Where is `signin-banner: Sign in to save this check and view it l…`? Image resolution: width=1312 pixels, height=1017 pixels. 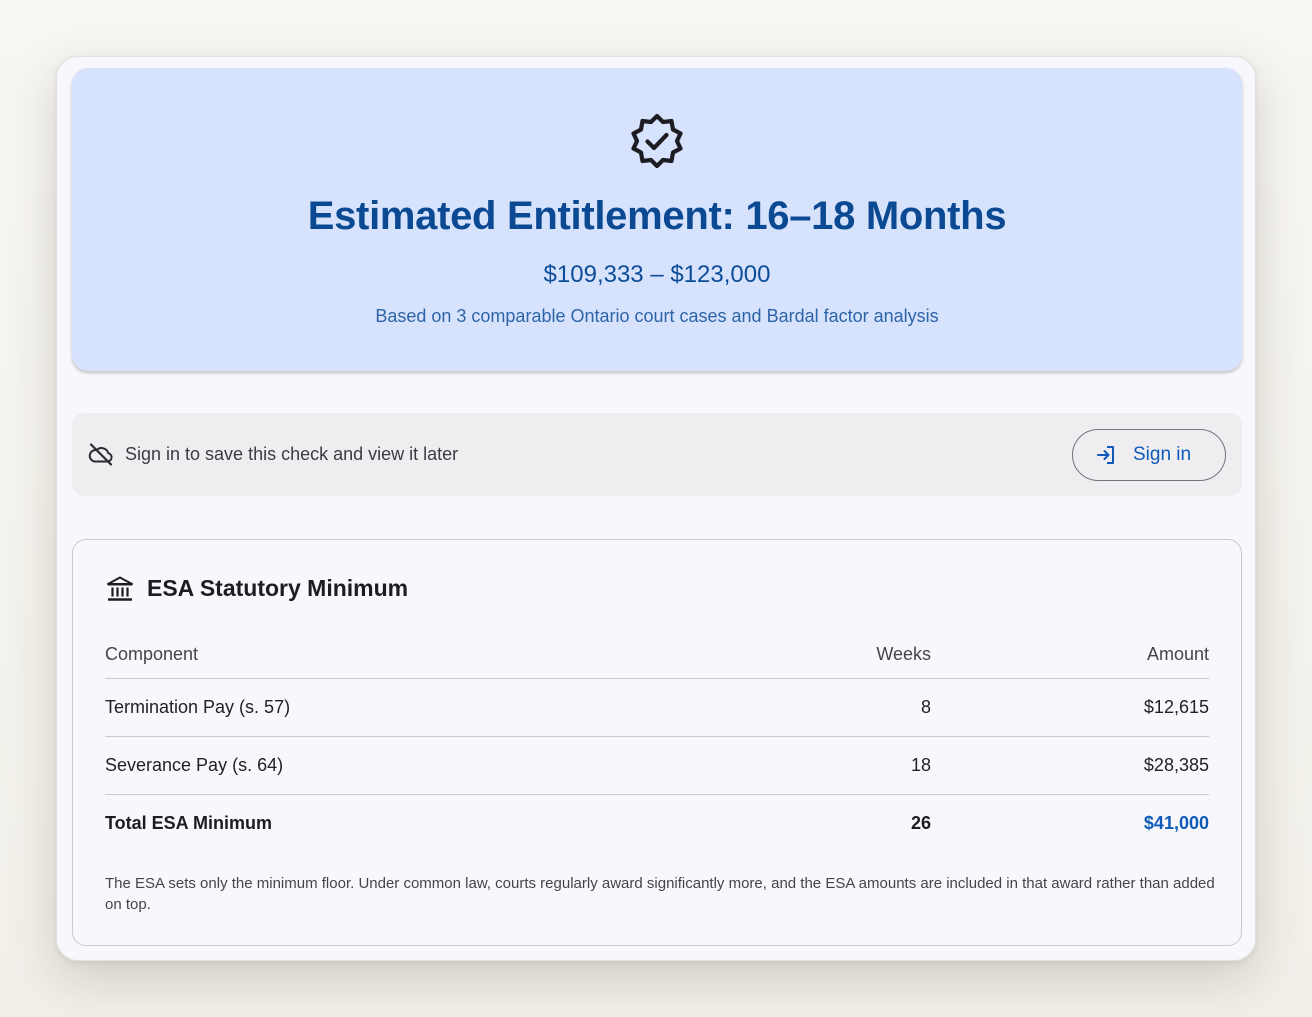 signin-banner: Sign in to save this check and view it l… is located at coordinates (657, 454).